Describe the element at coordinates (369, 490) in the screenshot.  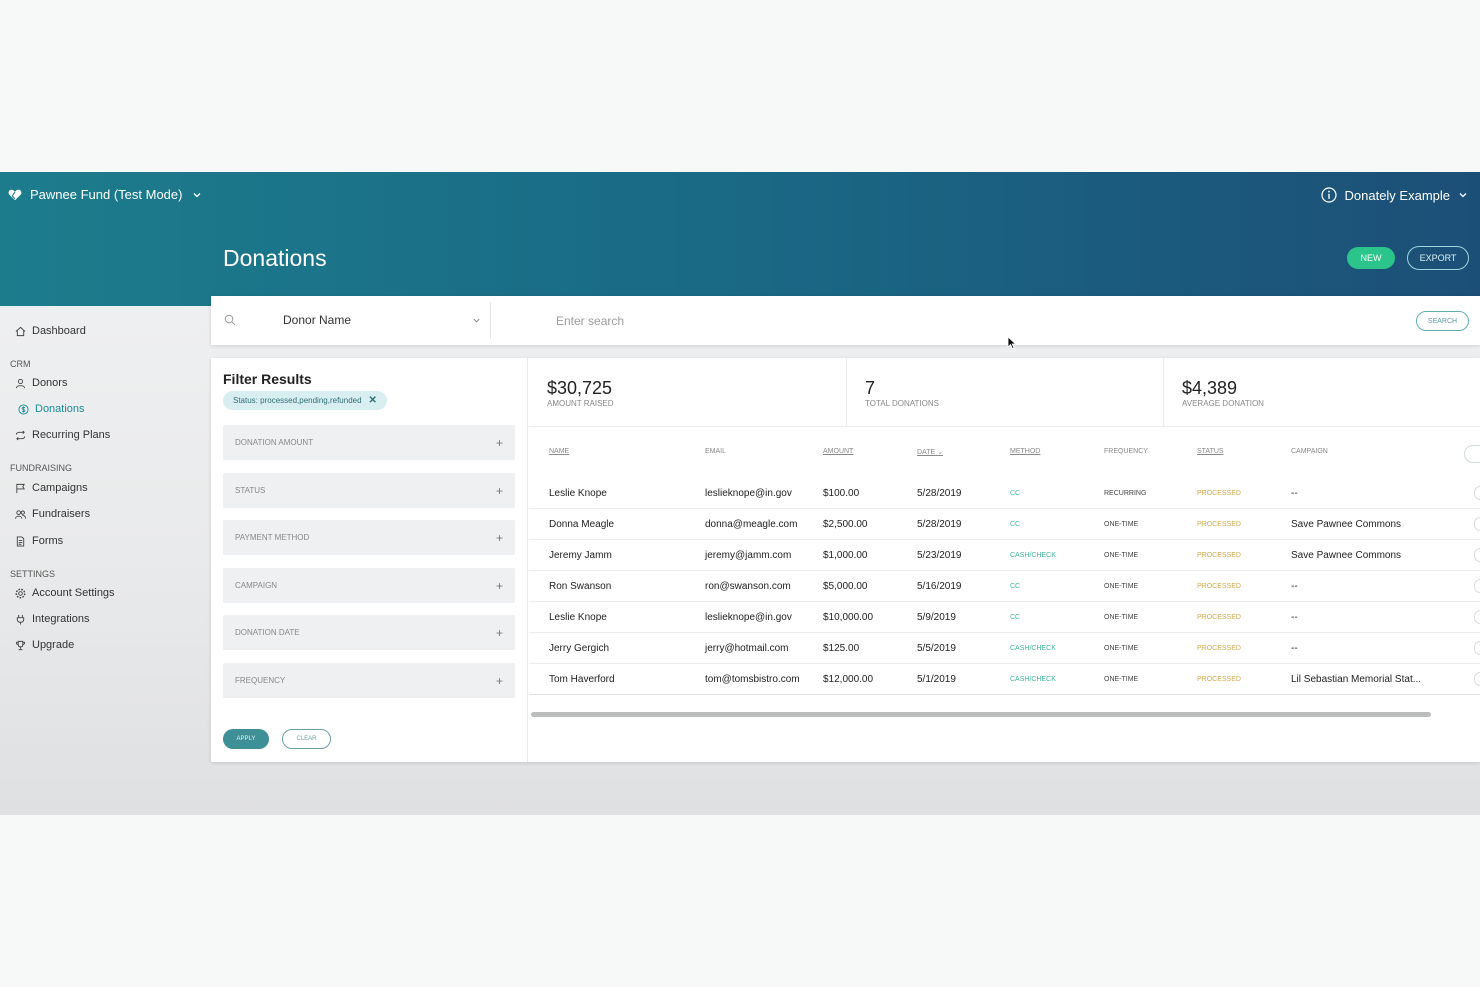
I see `filter-status: STATUS +` at that location.